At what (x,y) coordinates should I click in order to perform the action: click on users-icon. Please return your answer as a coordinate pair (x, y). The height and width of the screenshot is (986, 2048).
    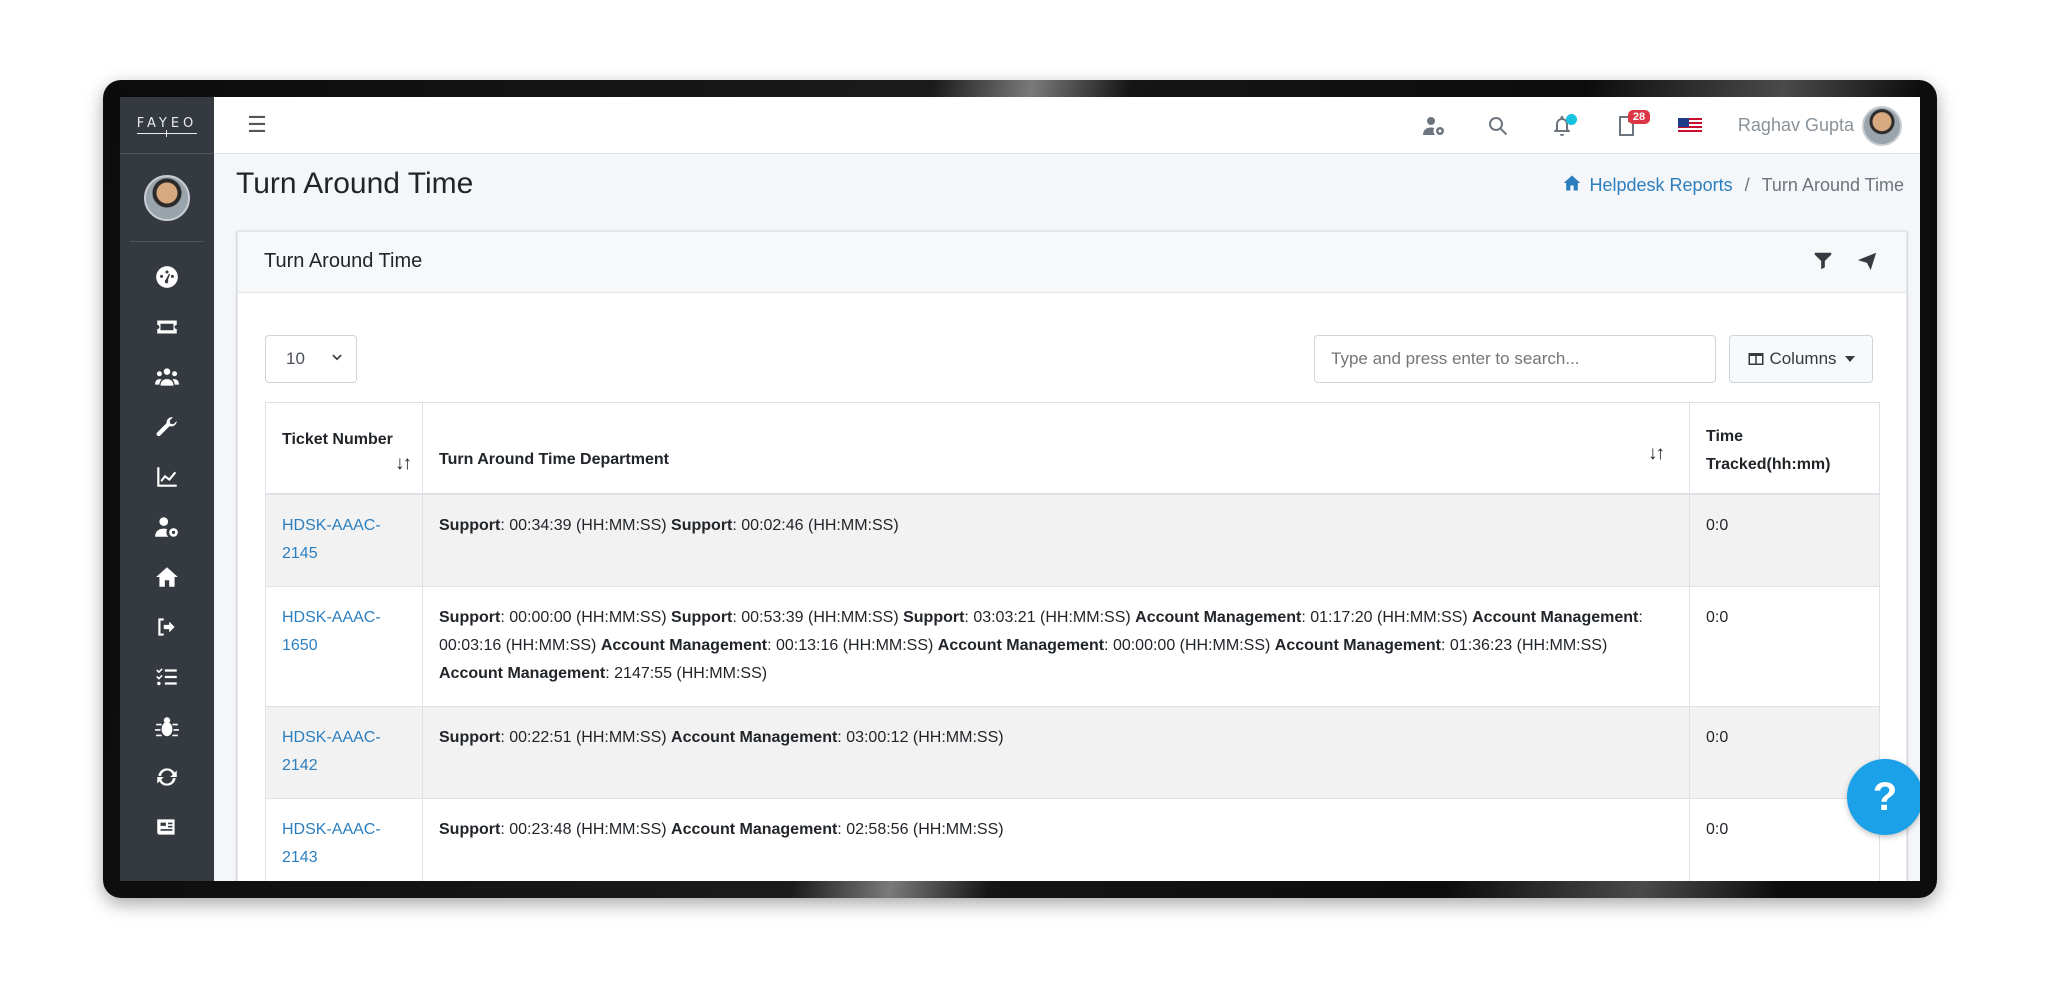
    Looking at the image, I should click on (167, 377).